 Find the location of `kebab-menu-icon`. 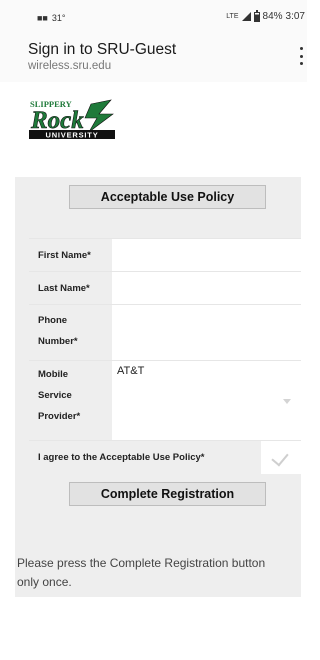

kebab-menu-icon is located at coordinates (301, 56).